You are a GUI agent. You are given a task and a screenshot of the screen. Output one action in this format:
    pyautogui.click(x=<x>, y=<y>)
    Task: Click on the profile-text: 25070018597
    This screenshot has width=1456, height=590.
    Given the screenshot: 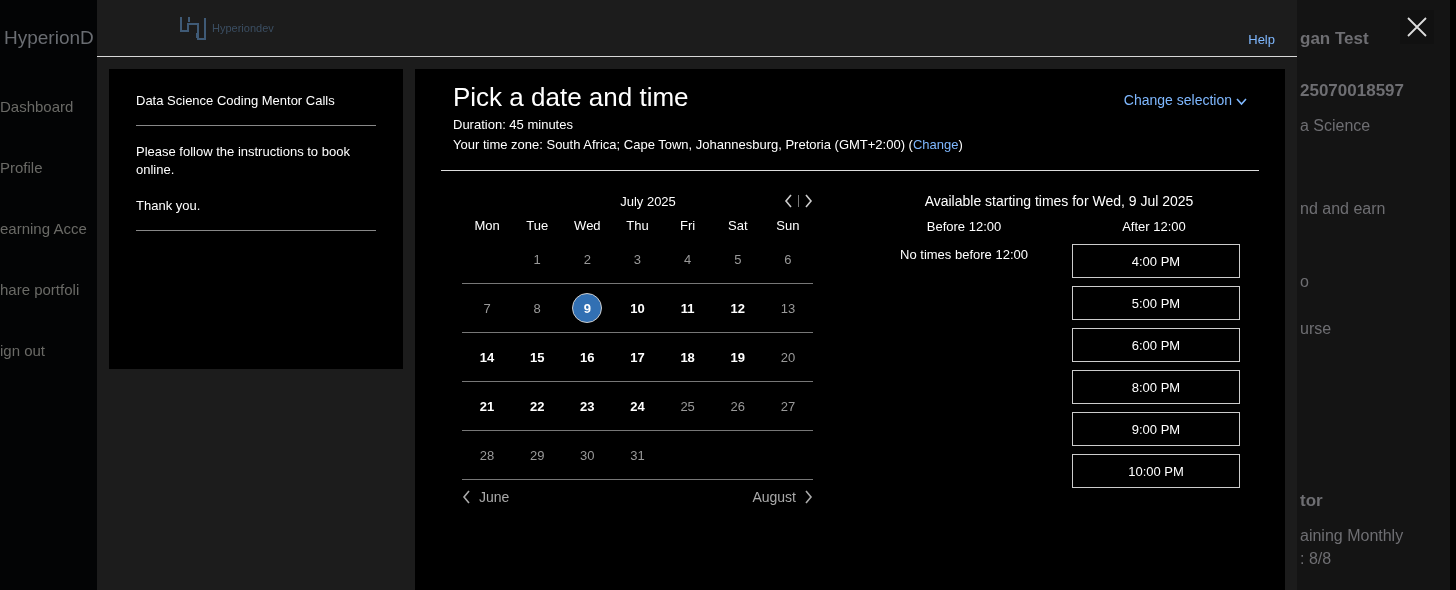 What is the action you would take?
    pyautogui.click(x=1352, y=91)
    